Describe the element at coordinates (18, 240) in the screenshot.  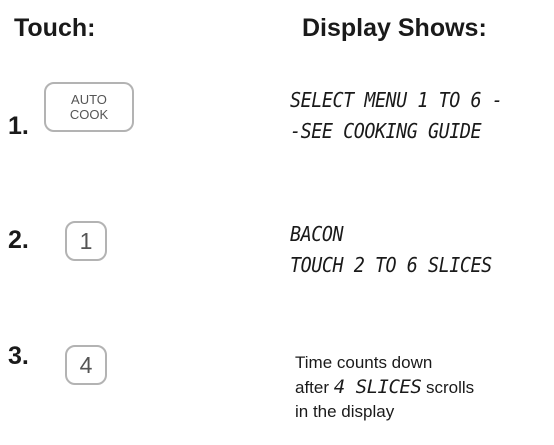
I see `step-2-number: 2.` at that location.